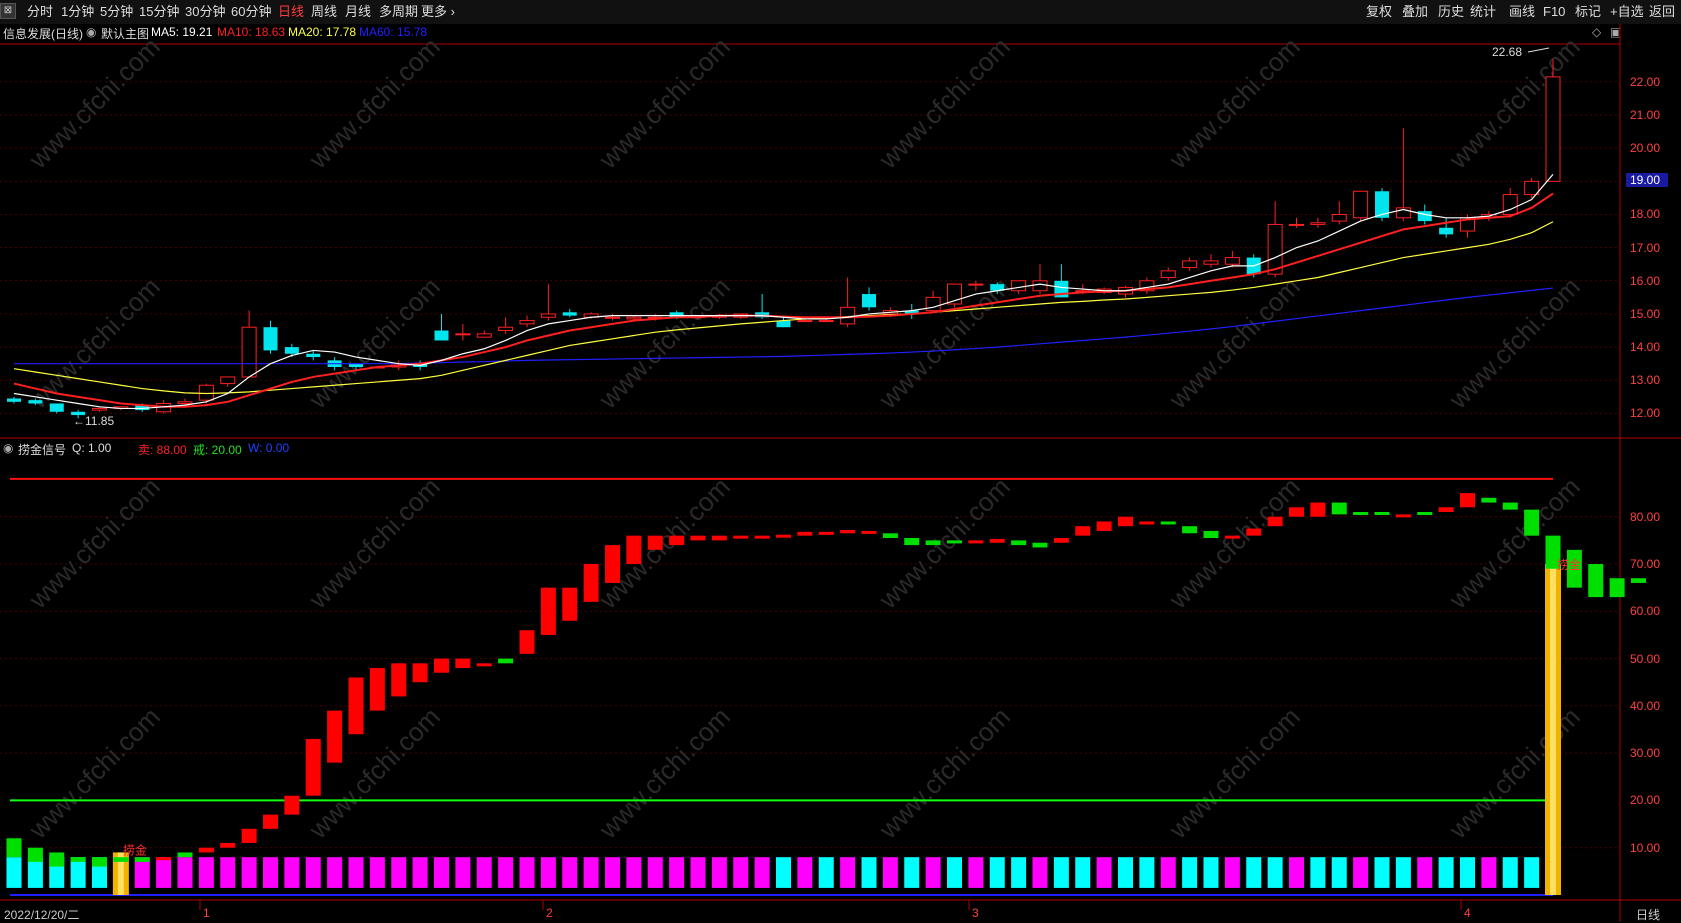  Describe the element at coordinates (1467, 913) in the screenshot. I see `month-label: 4` at that location.